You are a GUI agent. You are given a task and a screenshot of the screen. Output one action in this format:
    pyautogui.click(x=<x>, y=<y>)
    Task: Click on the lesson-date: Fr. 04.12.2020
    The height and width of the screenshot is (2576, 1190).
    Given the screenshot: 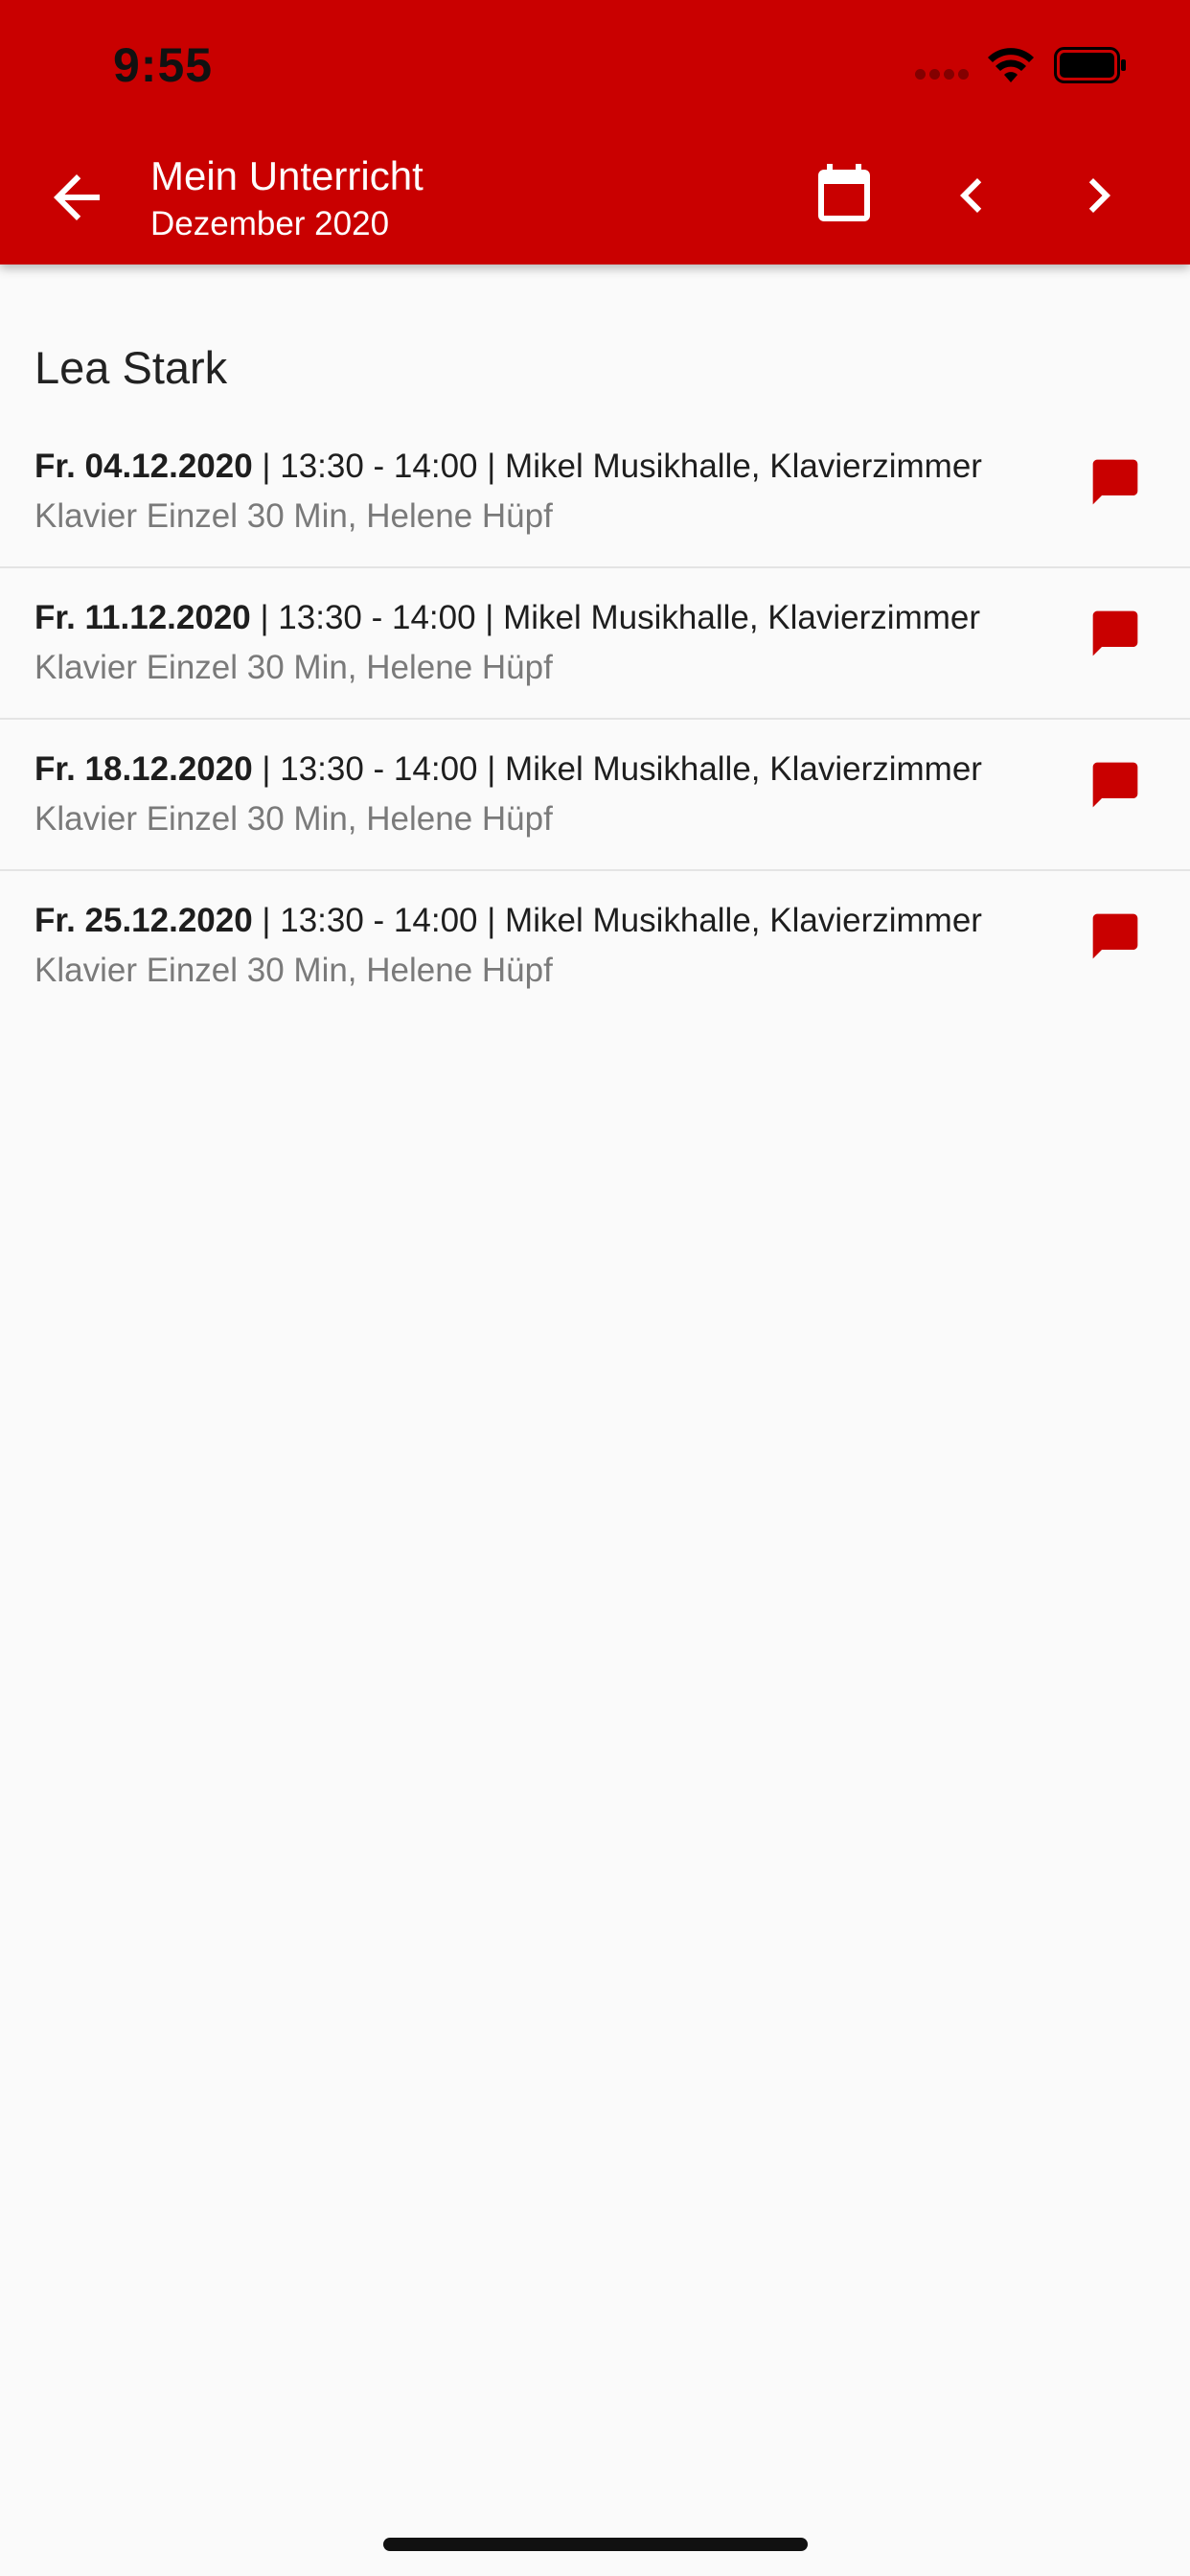 What is the action you would take?
    pyautogui.click(x=144, y=467)
    